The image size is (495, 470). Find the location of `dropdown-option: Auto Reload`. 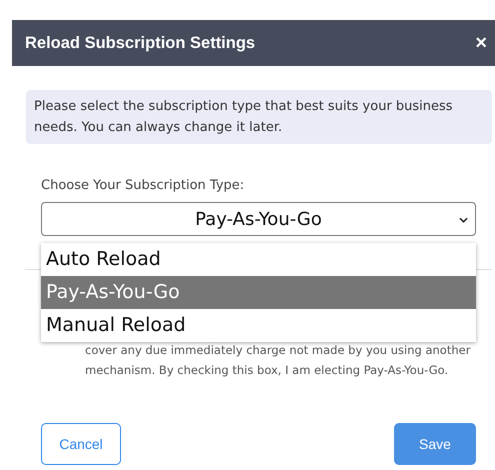

dropdown-option: Auto Reload is located at coordinates (258, 259).